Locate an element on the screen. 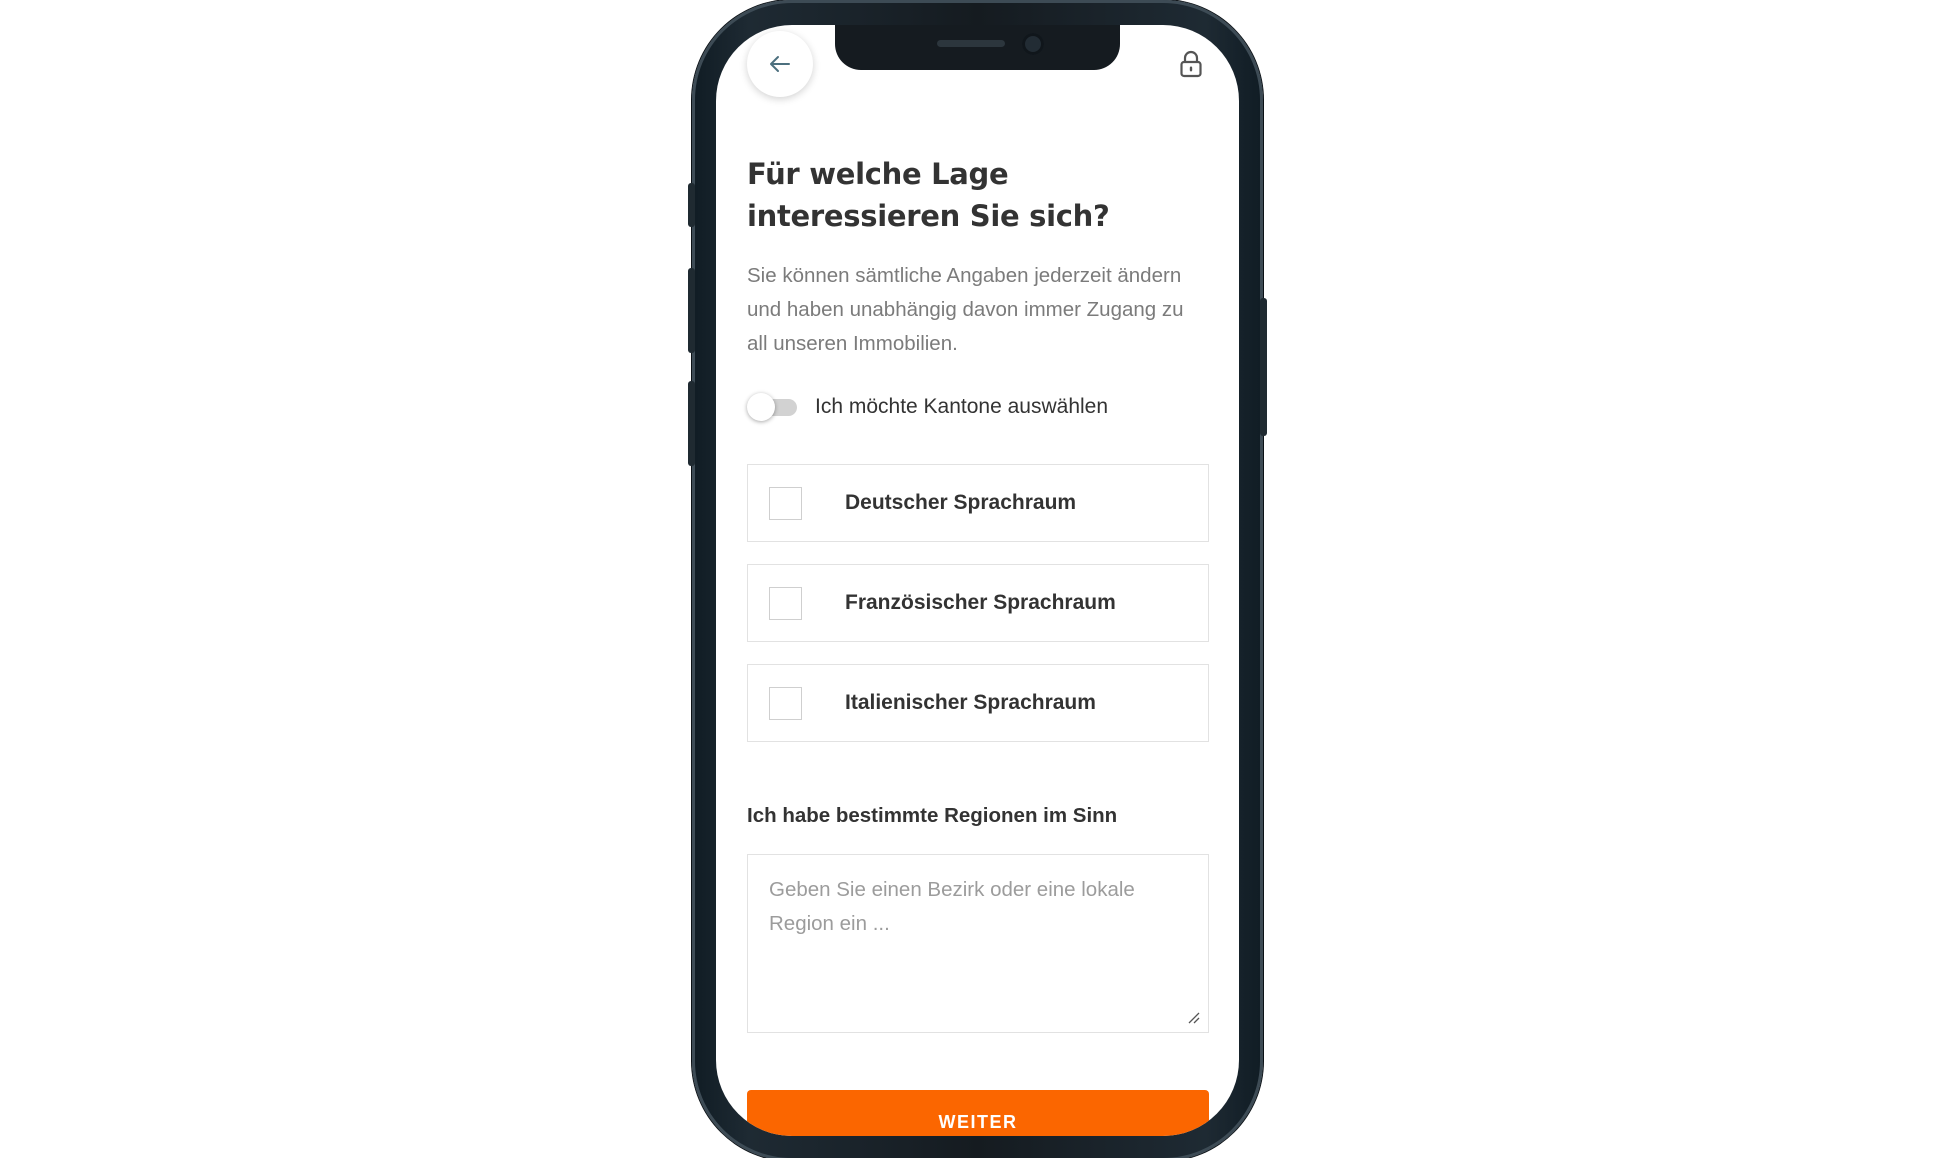  page-title: Für welche Lage interessieren Sie sich? is located at coordinates (928, 195).